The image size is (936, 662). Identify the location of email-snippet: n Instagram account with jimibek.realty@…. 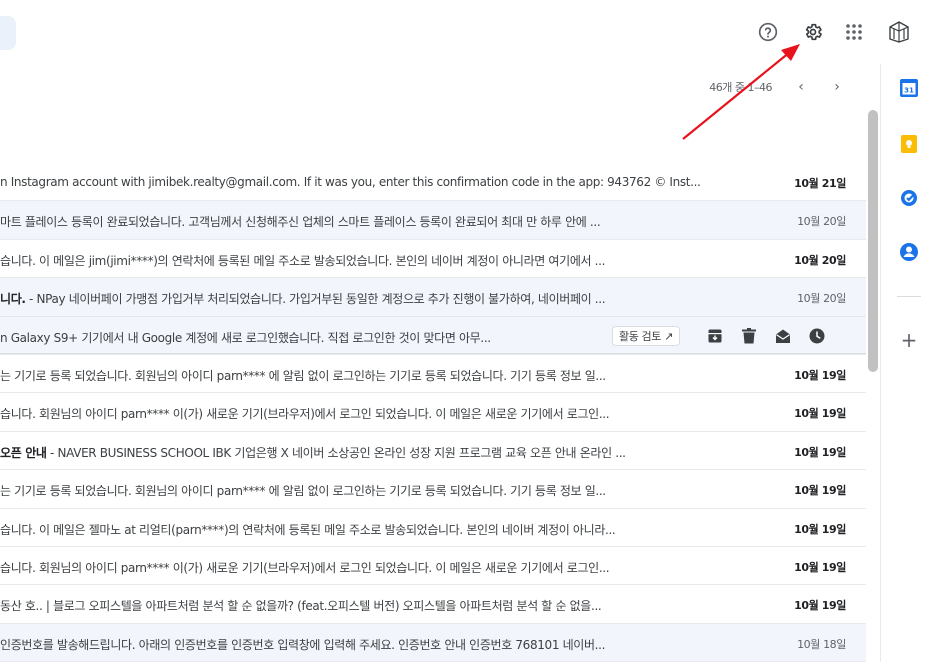
(350, 182).